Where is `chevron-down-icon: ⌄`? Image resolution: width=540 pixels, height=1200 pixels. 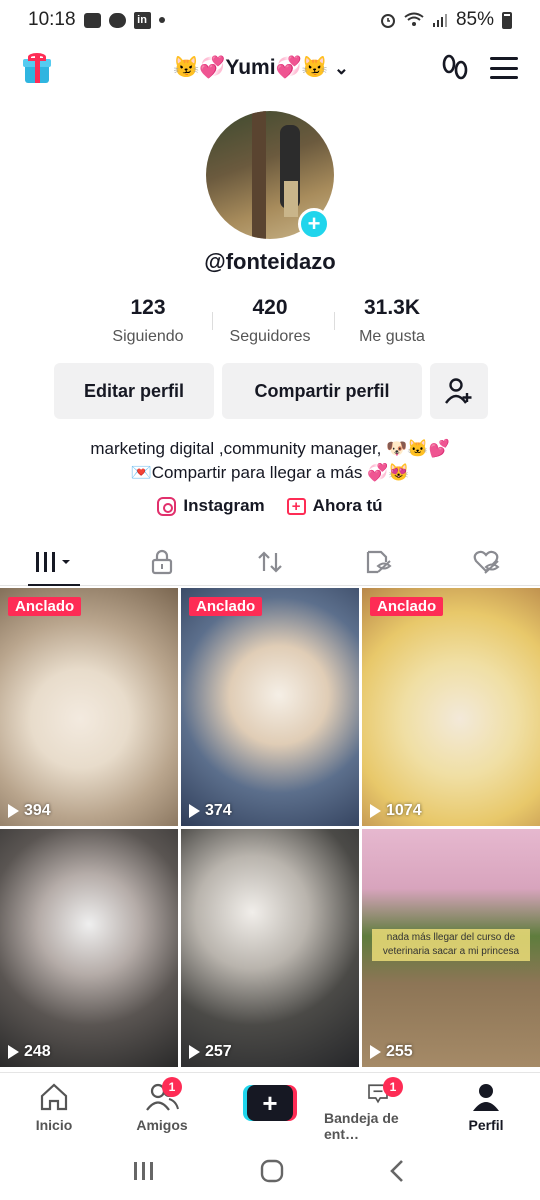
chevron-down-icon: ⌄ is located at coordinates (341, 67).